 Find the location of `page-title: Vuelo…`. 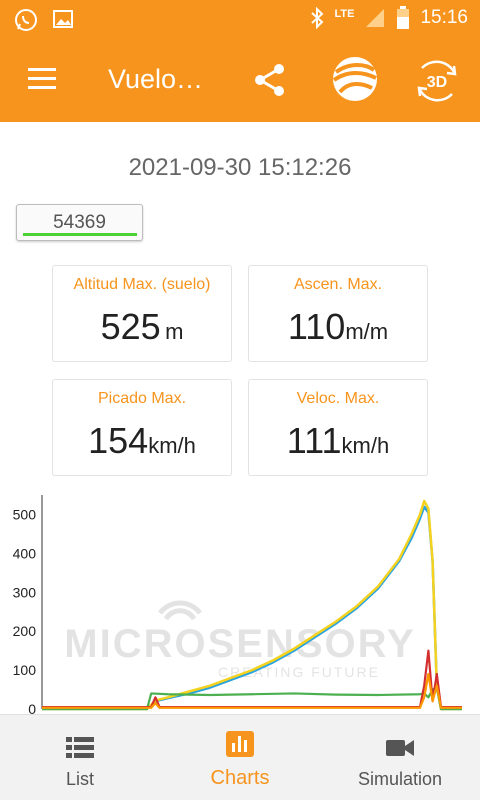

page-title: Vuelo… is located at coordinates (156, 79).